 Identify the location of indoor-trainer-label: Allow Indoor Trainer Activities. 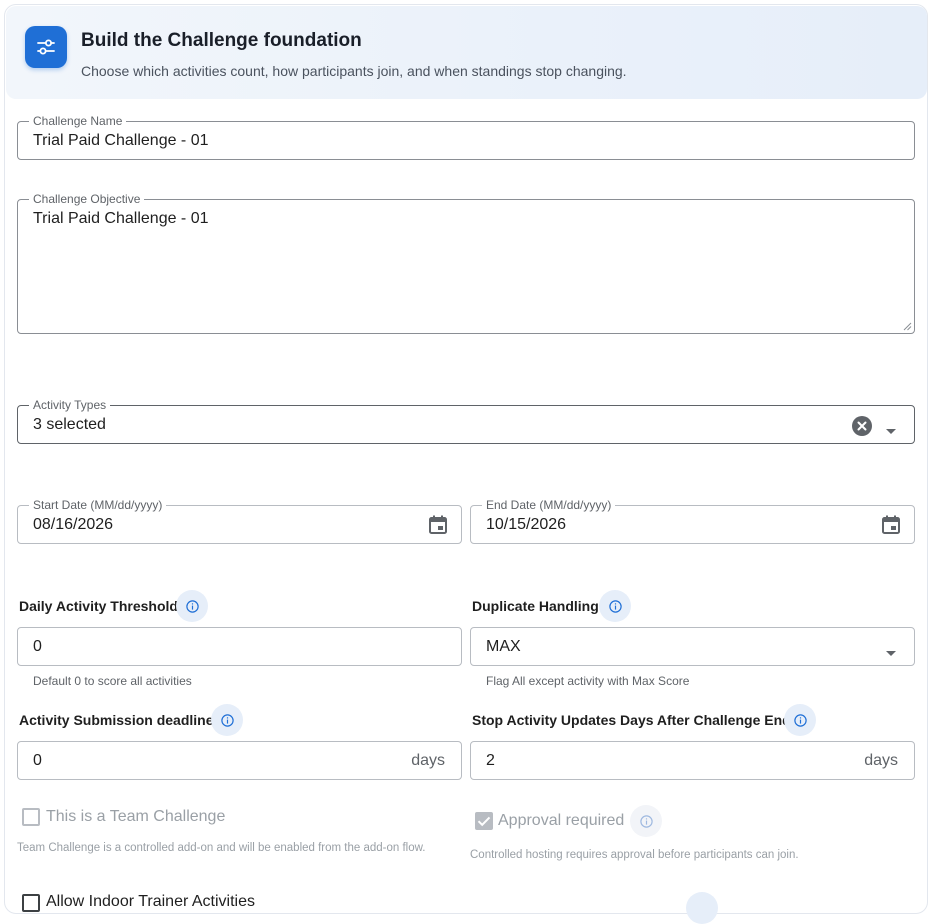
(150, 901).